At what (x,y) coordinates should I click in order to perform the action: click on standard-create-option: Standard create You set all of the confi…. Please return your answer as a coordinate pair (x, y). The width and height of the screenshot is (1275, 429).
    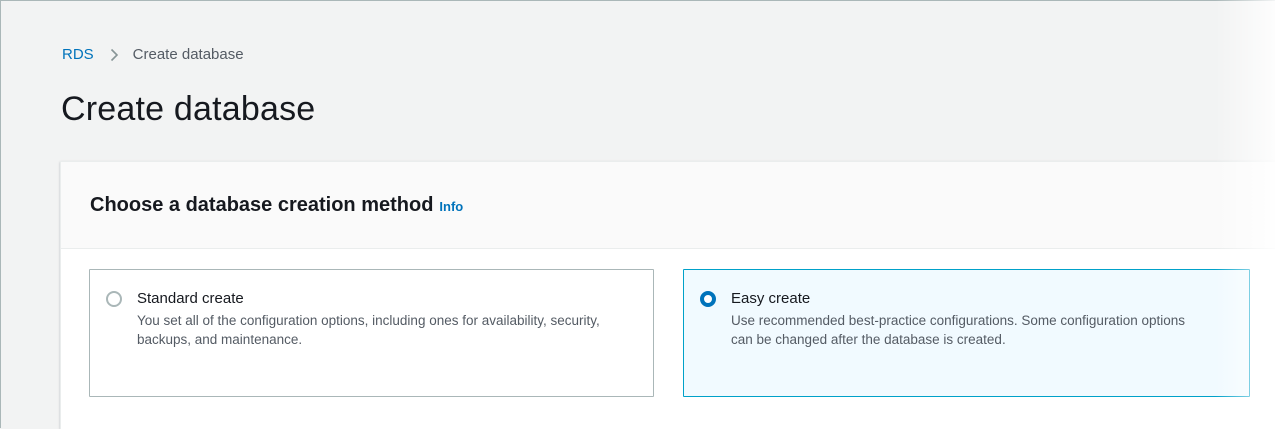
    Looking at the image, I should click on (371, 333).